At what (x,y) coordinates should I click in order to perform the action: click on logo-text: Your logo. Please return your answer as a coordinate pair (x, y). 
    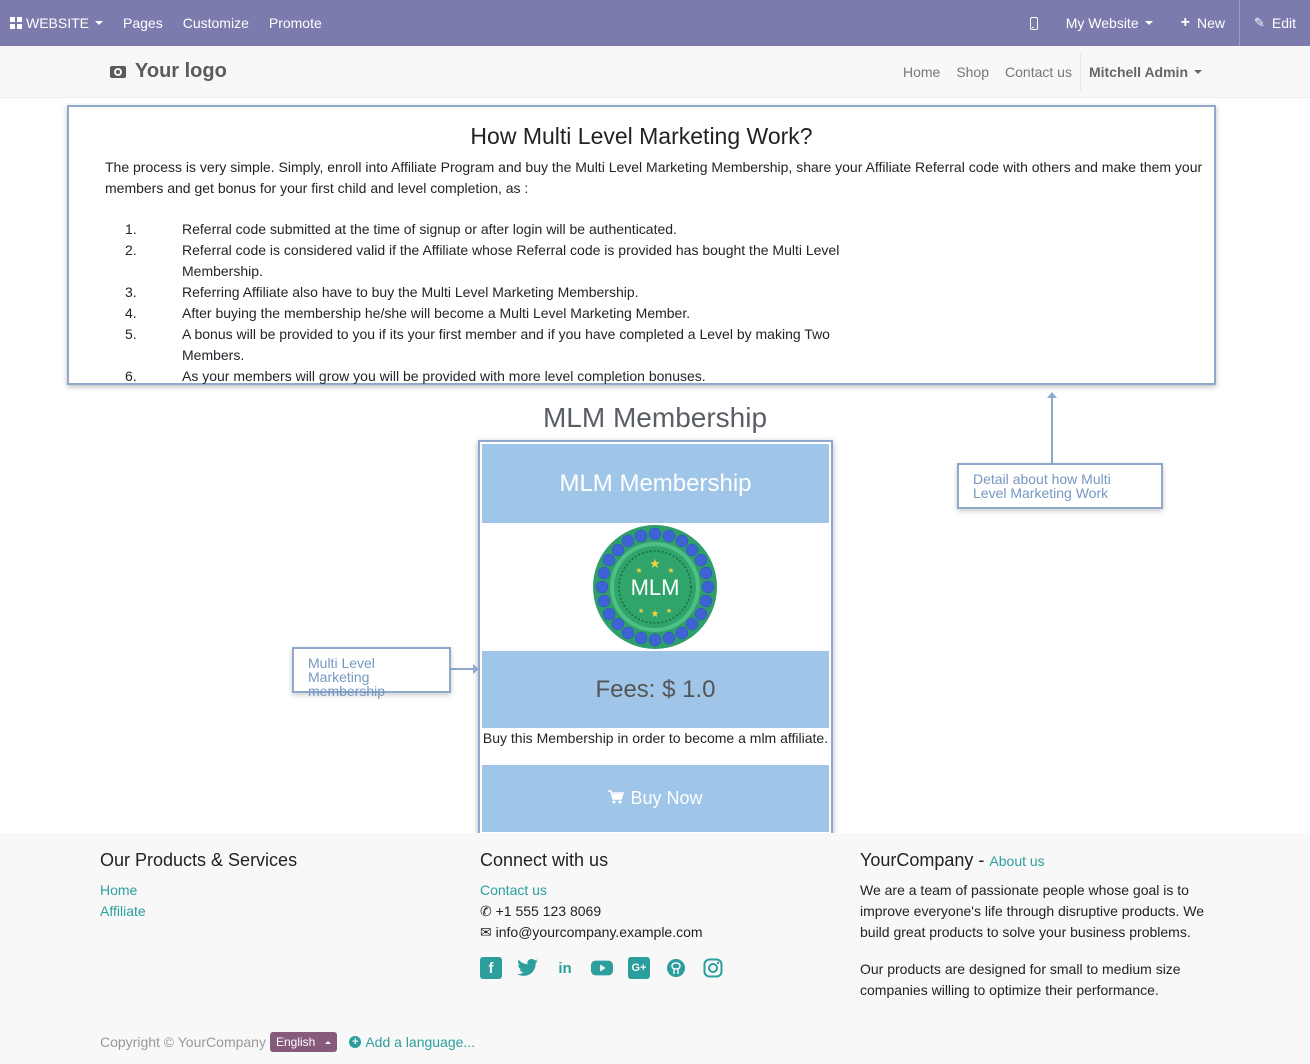
    Looking at the image, I should click on (181, 71).